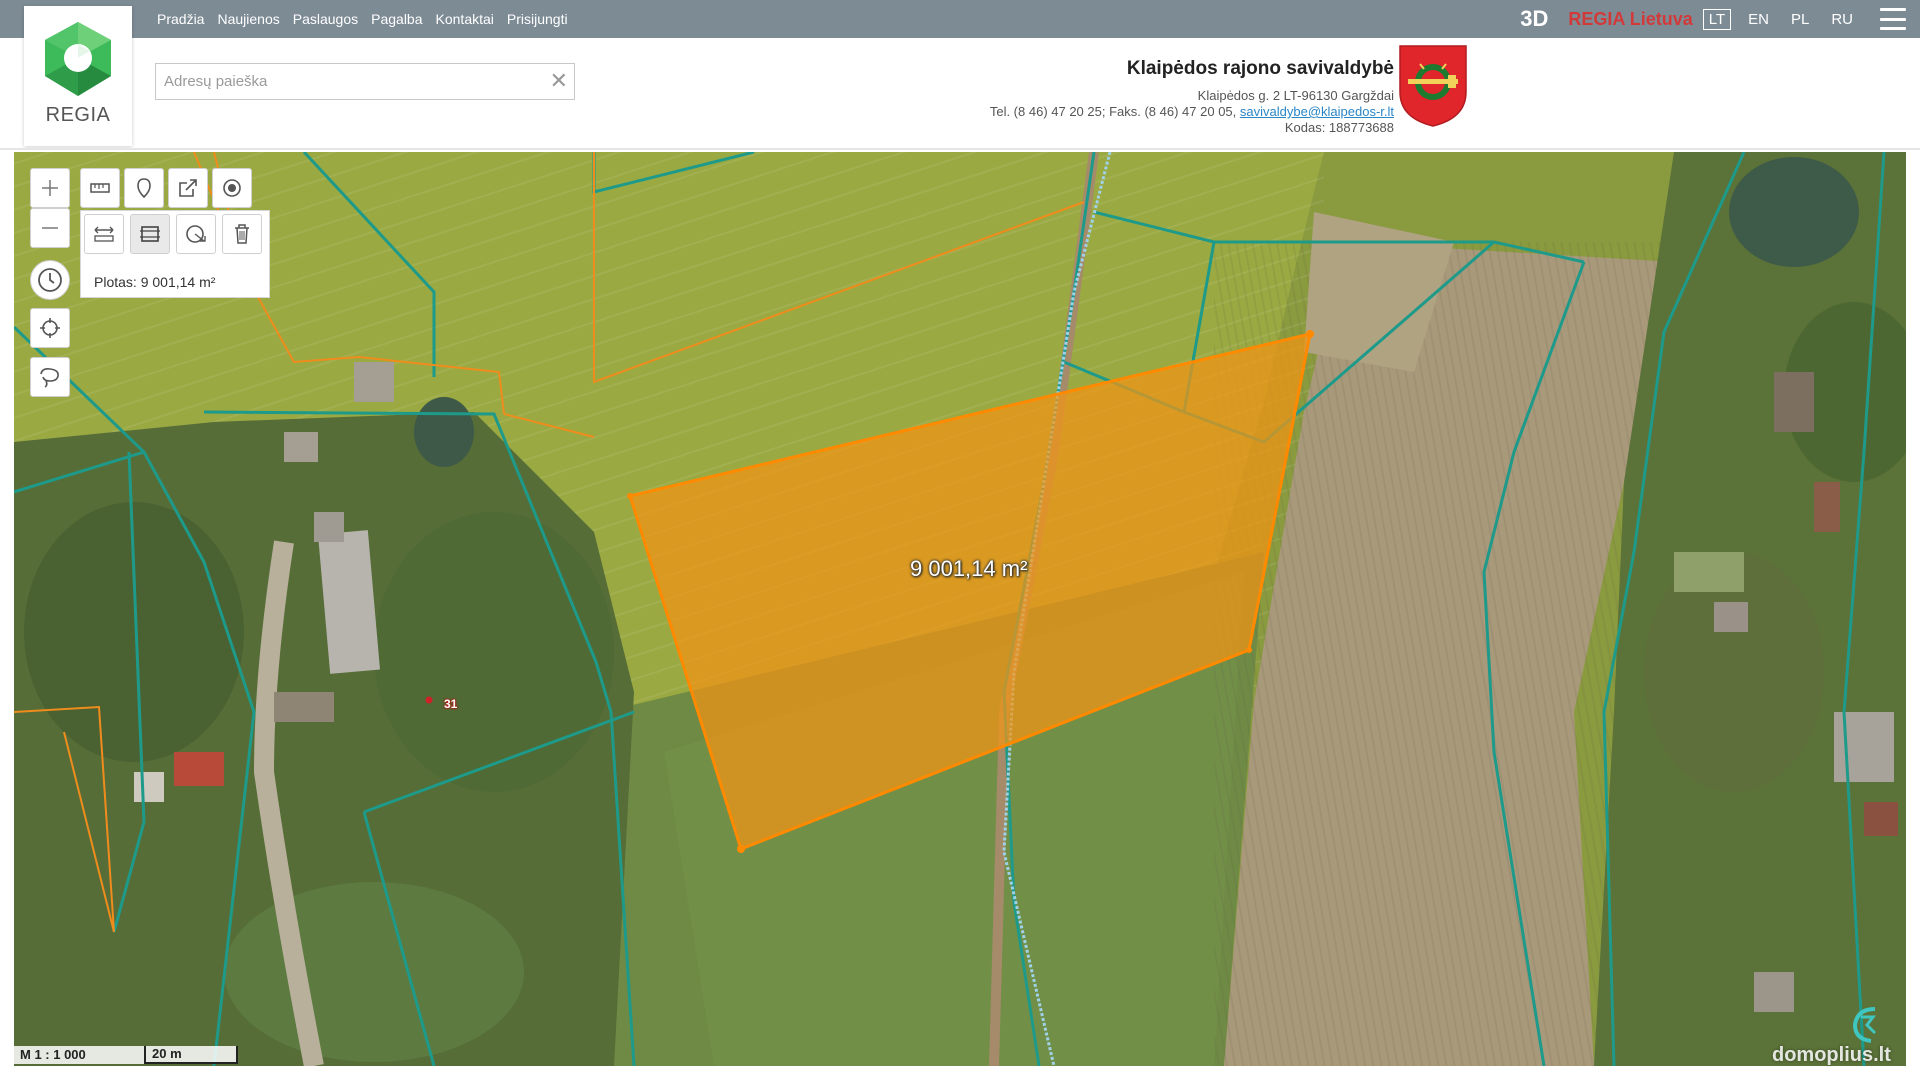 Image resolution: width=1920 pixels, height=1080 pixels. I want to click on coat-of-arms-icon, so click(1433, 86).